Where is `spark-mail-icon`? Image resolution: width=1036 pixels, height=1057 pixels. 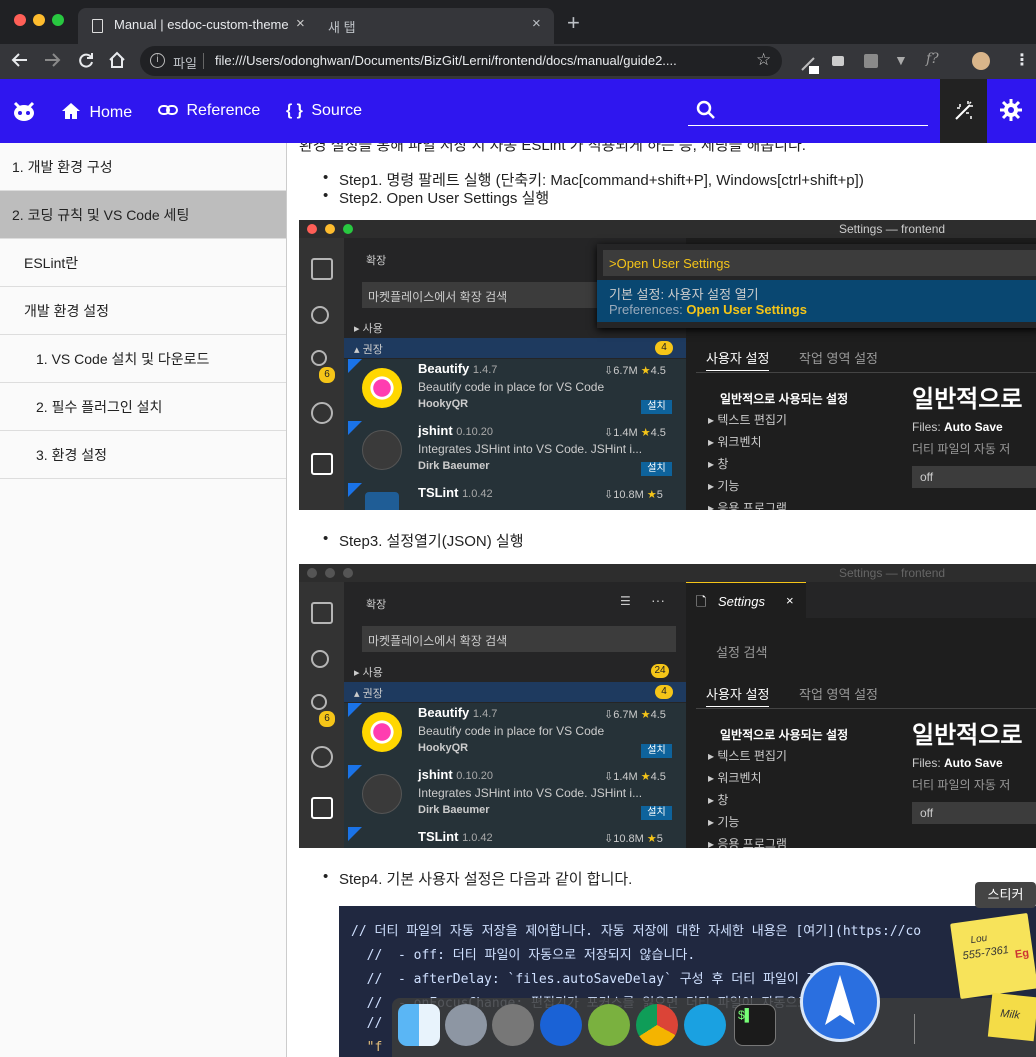
spark-mail-icon is located at coordinates (840, 1002).